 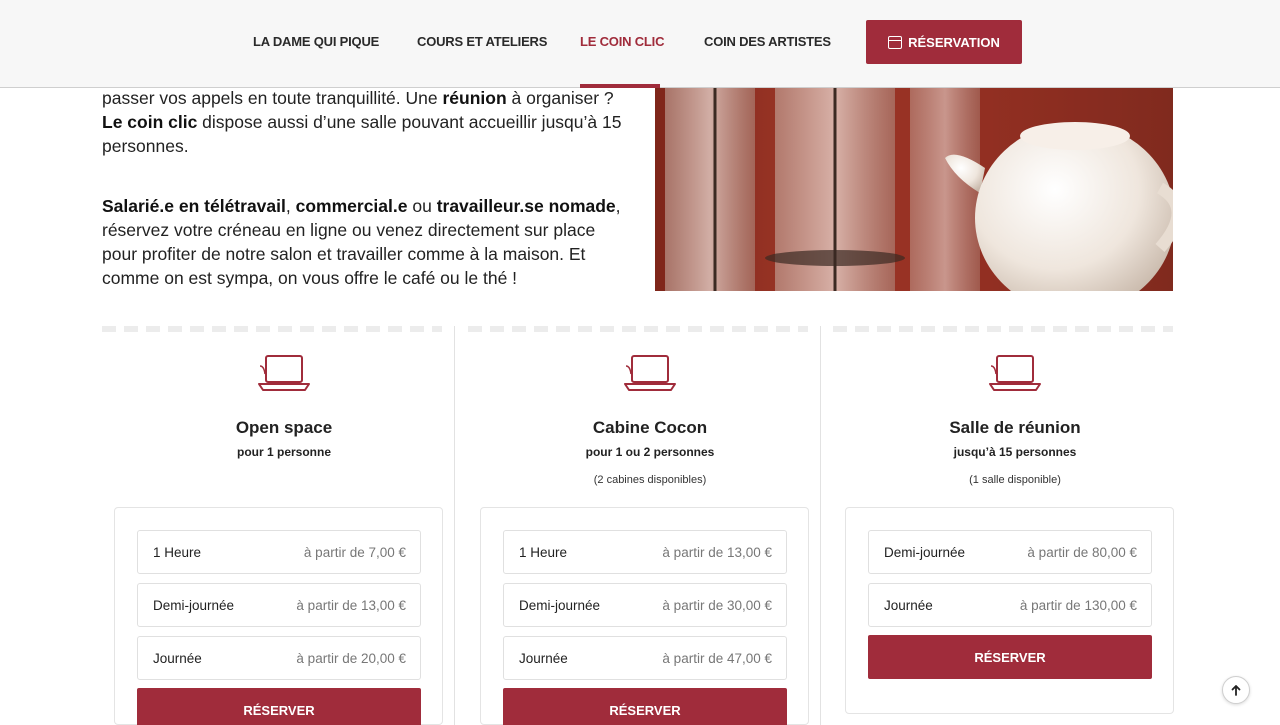 I want to click on offer-subtitle: pour 1 ou 2 personnes, so click(x=650, y=452).